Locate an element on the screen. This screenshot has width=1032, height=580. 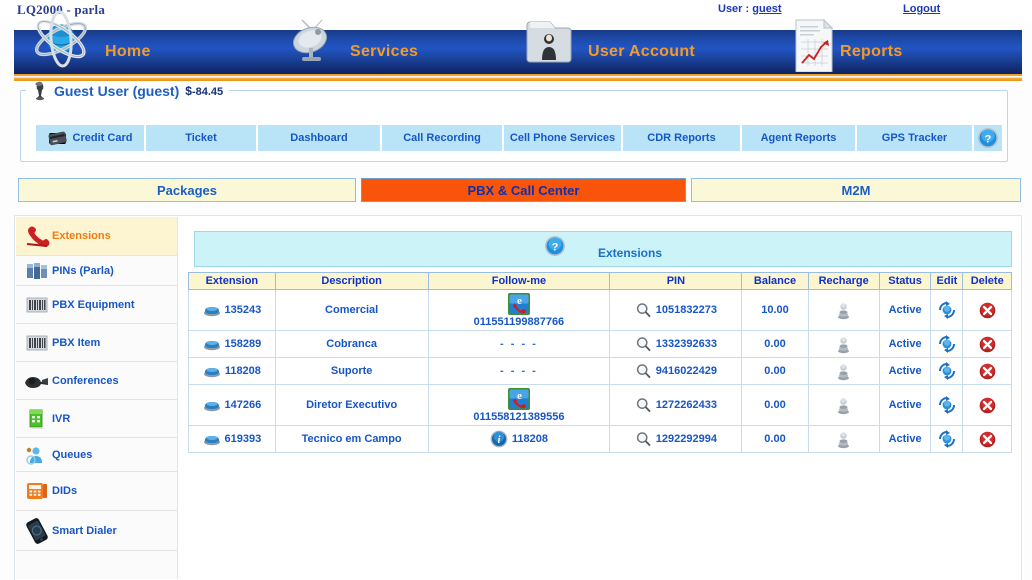
column-header-balance: Balance is located at coordinates (775, 281).